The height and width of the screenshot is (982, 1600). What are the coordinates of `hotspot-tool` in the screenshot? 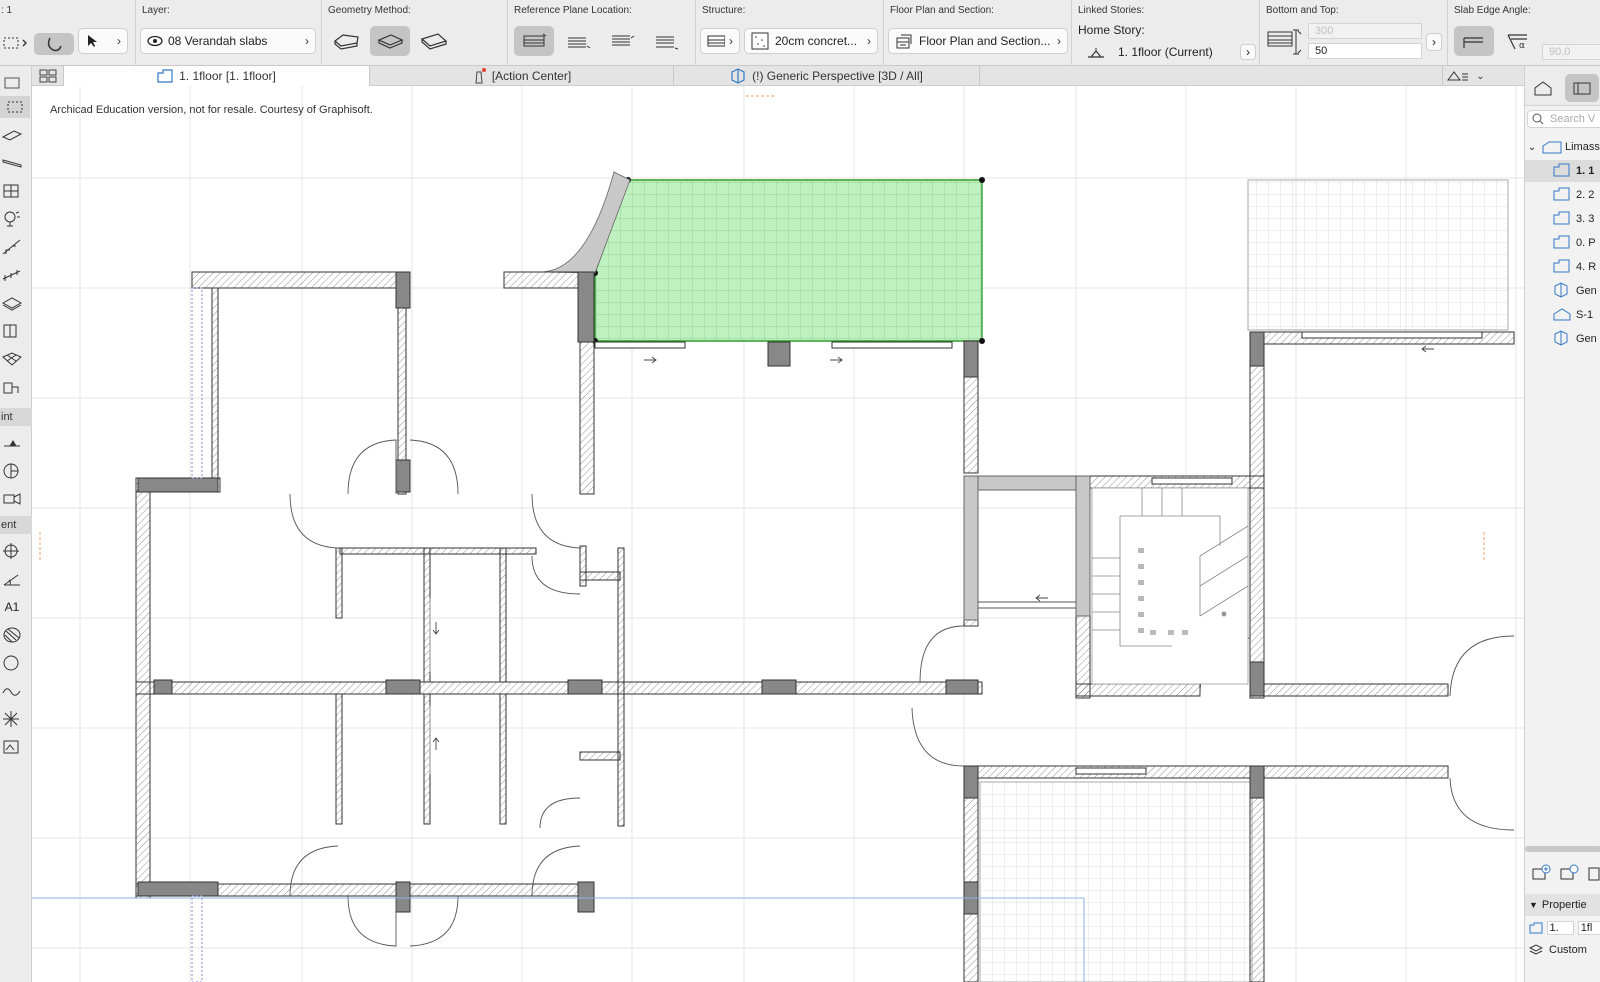 It's located at (12, 551).